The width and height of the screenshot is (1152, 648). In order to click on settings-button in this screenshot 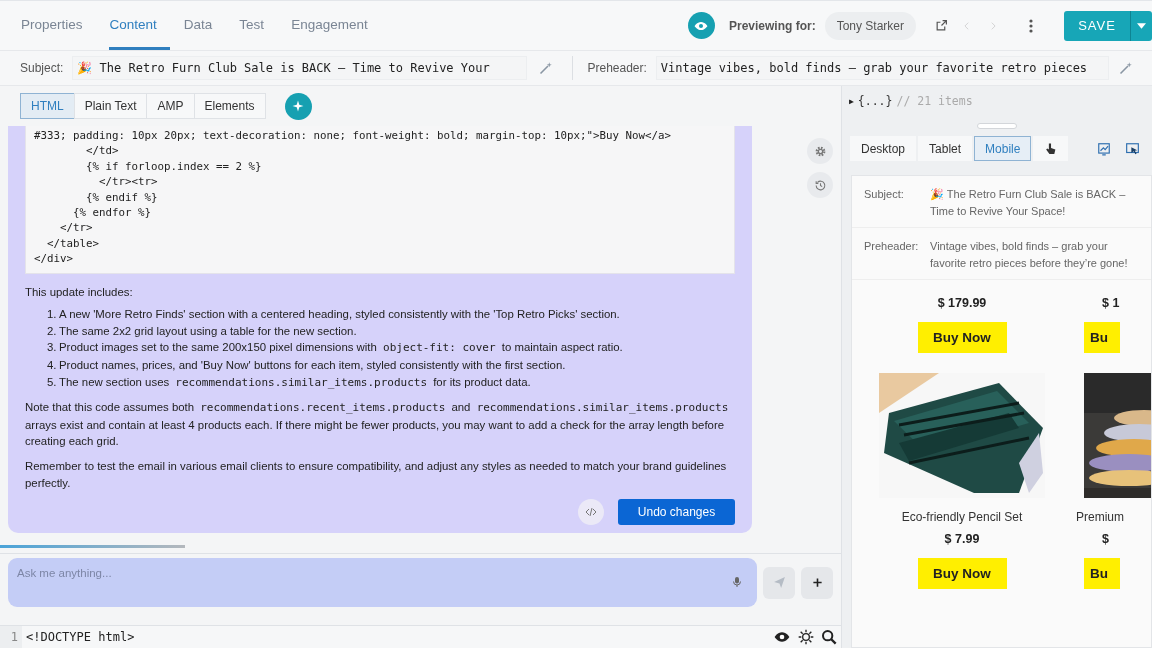, I will do `click(820, 151)`.